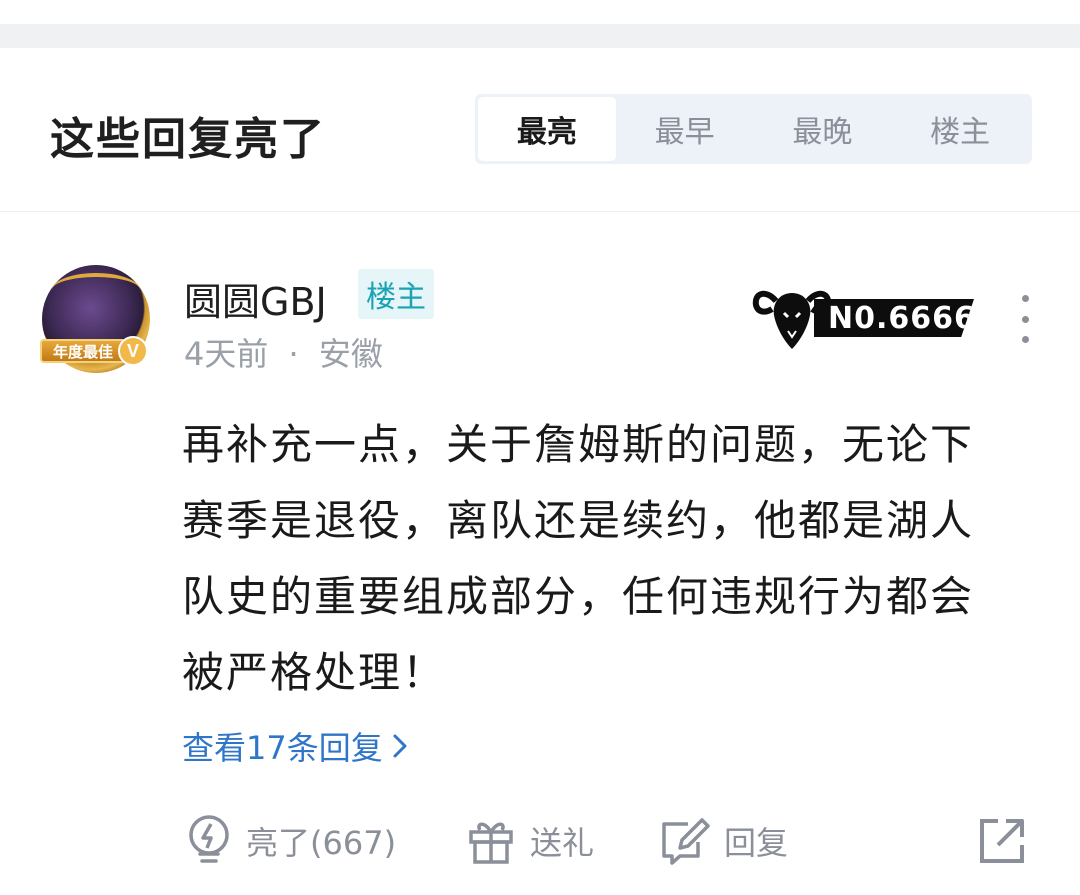 The image size is (1080, 895). I want to click on share-button, so click(1009, 841).